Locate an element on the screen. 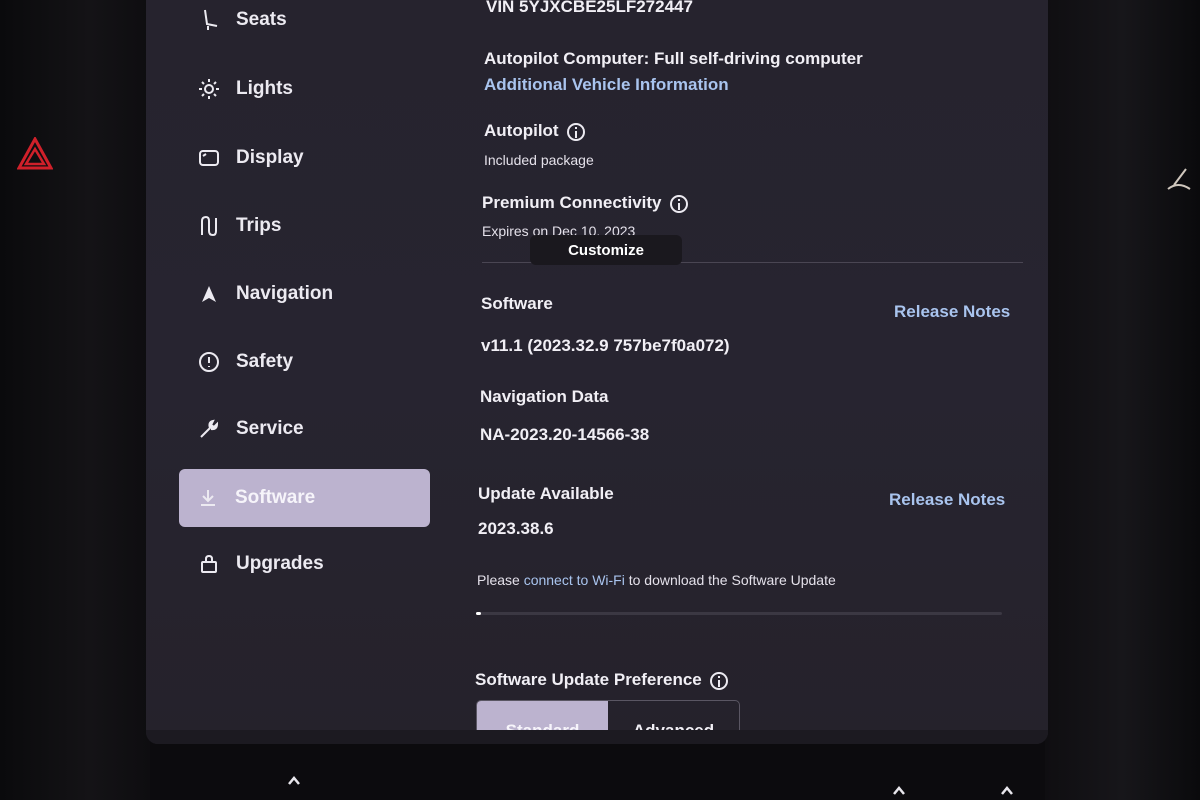  sidebar-item-navigation: Navigation is located at coordinates (305, 294).